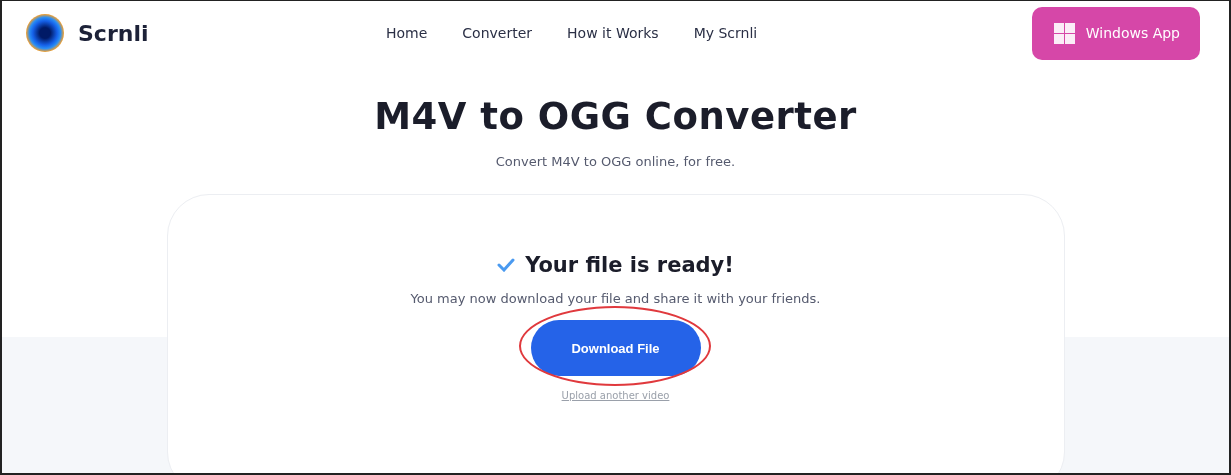 This screenshot has height=475, width=1231. Describe the element at coordinates (615, 348) in the screenshot. I see `download-button: Download File` at that location.